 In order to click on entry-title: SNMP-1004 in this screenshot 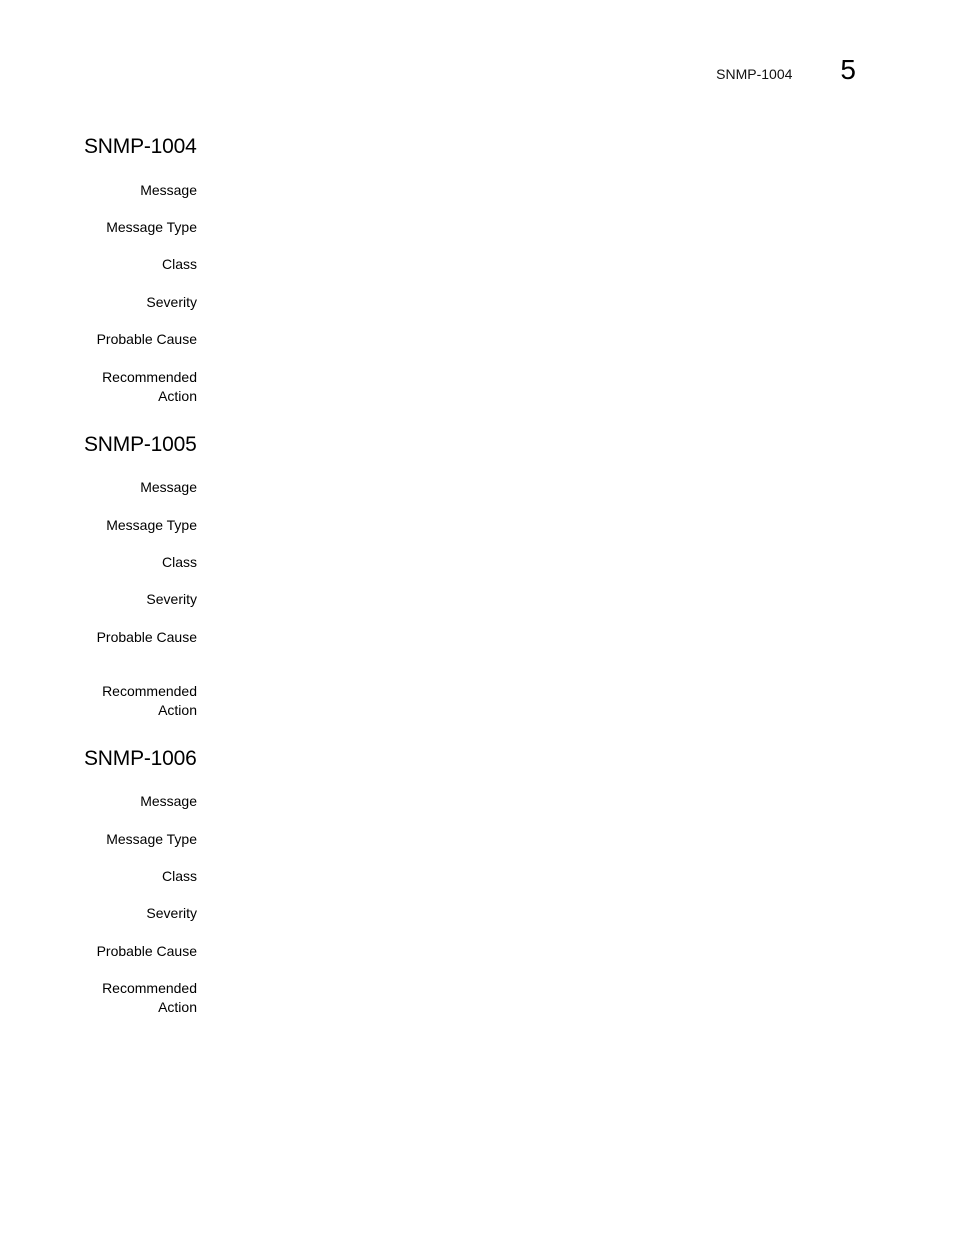, I will do `click(140, 146)`.